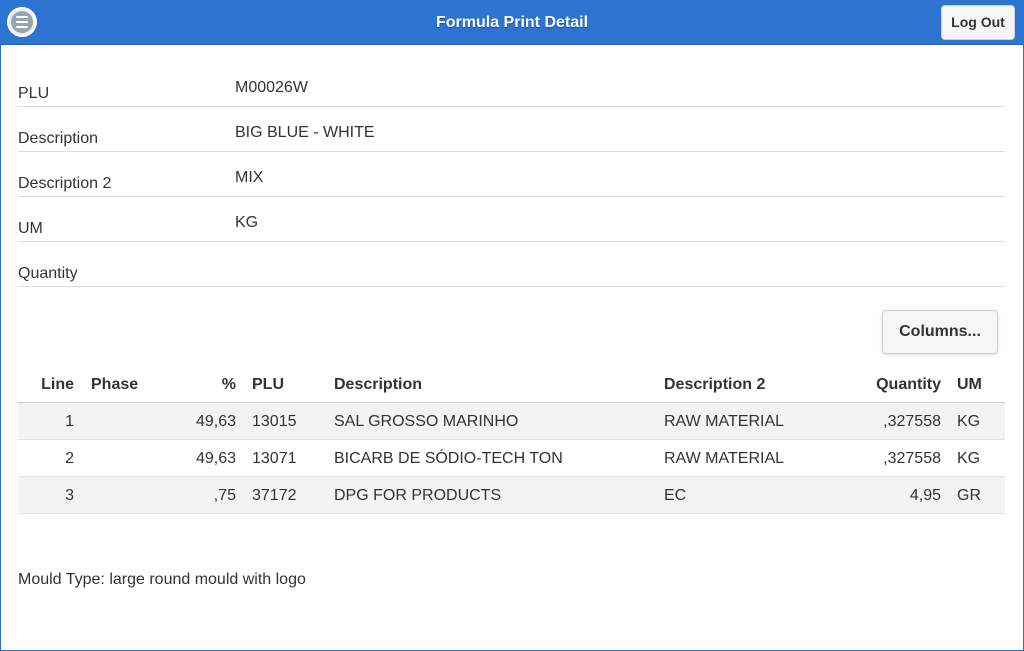  Describe the element at coordinates (224, 495) in the screenshot. I see `cell-percent: ,75` at that location.